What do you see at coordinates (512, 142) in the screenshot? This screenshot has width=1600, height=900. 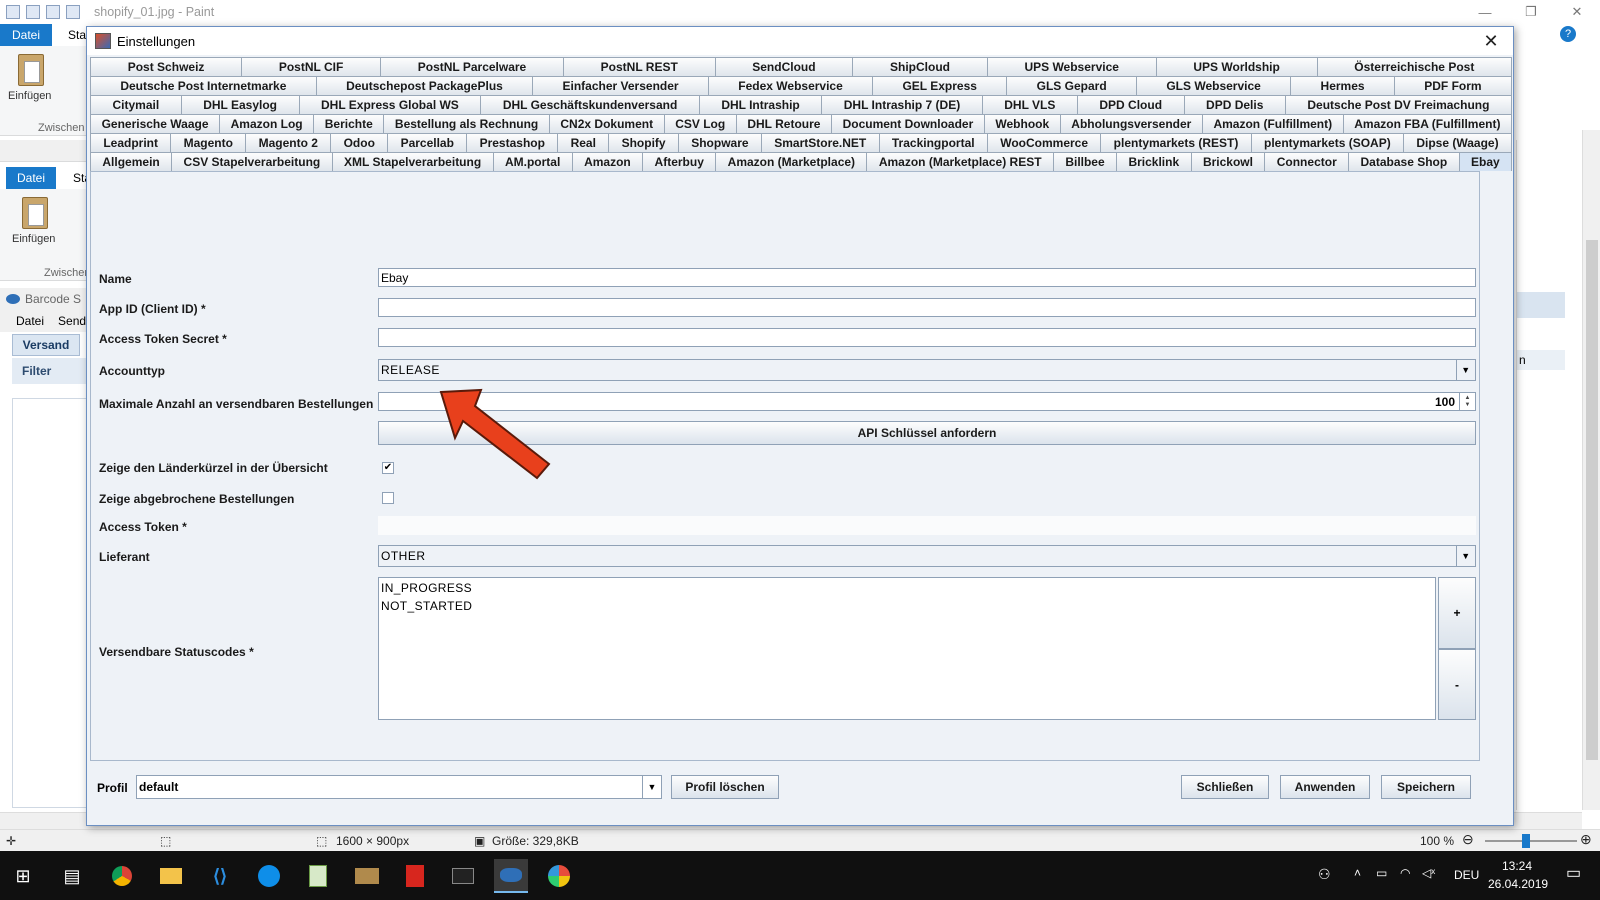 I see `tab-prestashop: Prestashop` at bounding box center [512, 142].